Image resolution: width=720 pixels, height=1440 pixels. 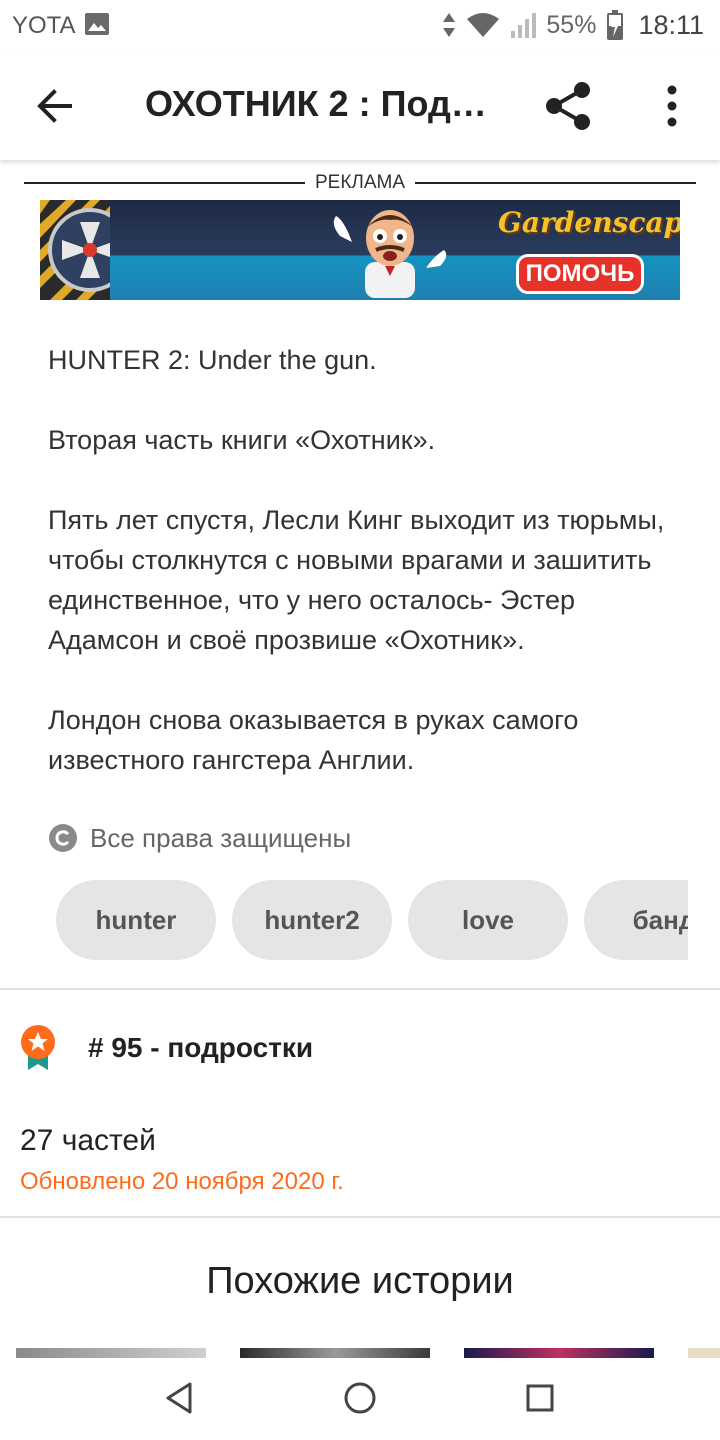 What do you see at coordinates (63, 838) in the screenshot?
I see `copyright-icon` at bounding box center [63, 838].